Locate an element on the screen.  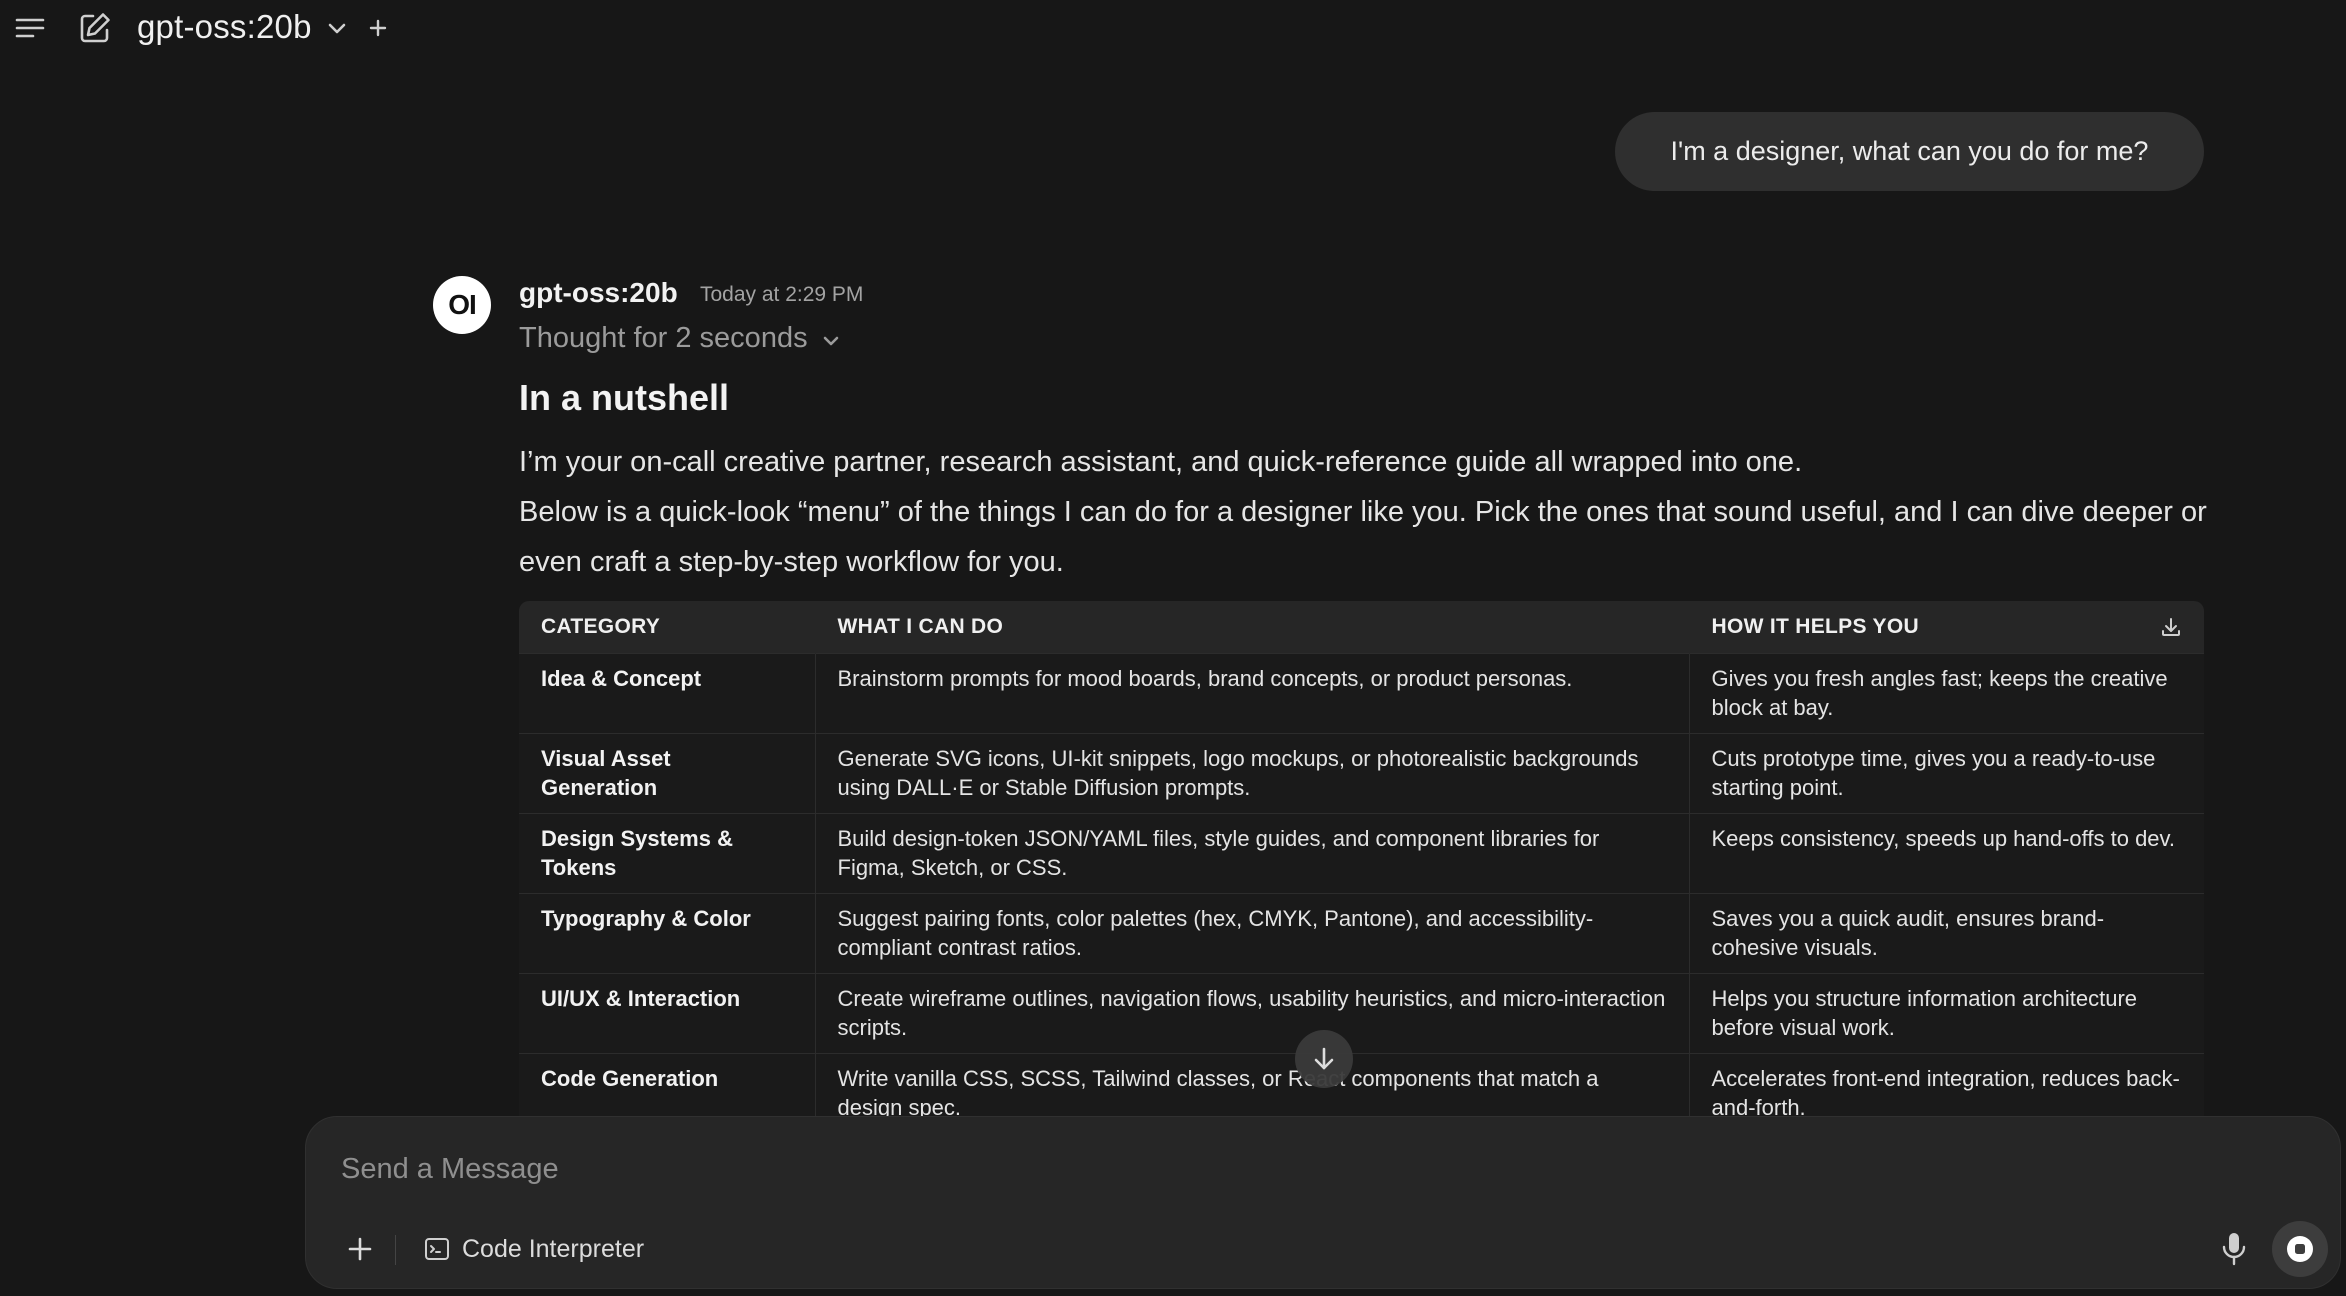
composer-divider is located at coordinates (395, 1250).